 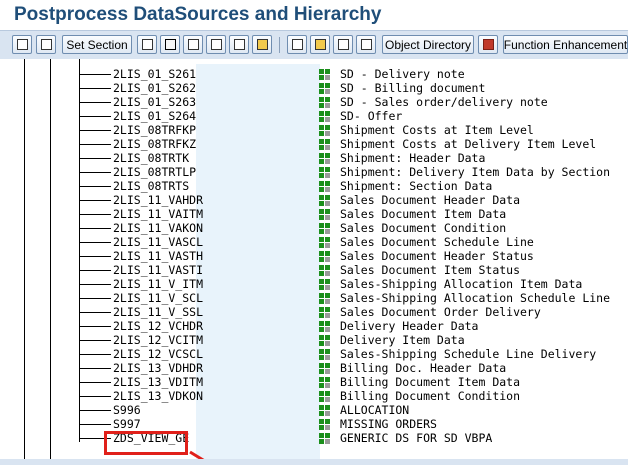 I want to click on datasource-description: SD - Sales order/delivery note, so click(x=444, y=102).